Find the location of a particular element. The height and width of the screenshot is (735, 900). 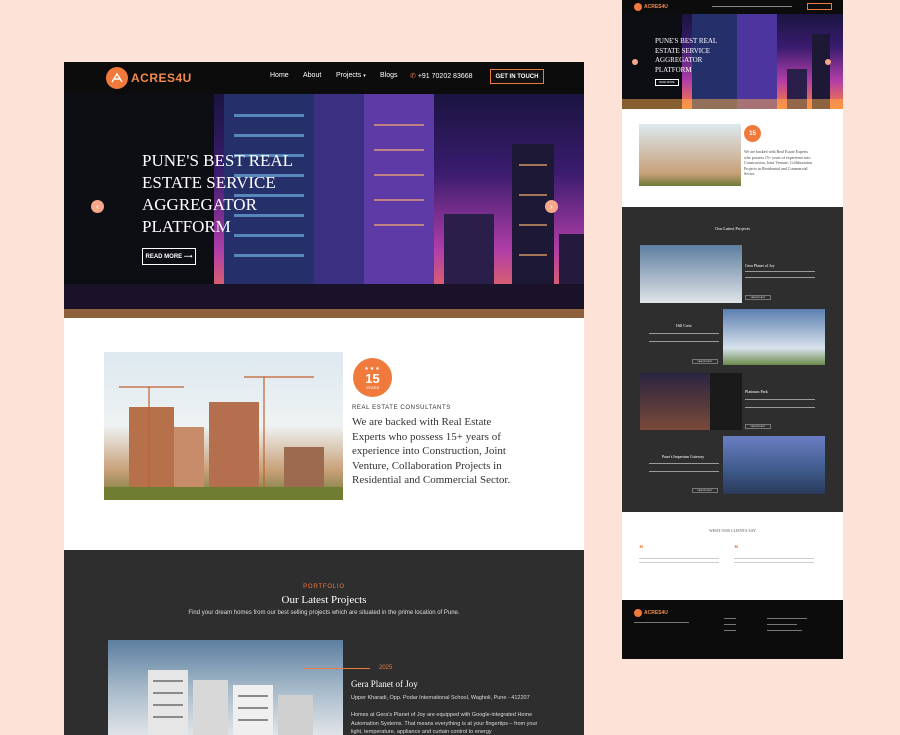

year-divider is located at coordinates (337, 668).